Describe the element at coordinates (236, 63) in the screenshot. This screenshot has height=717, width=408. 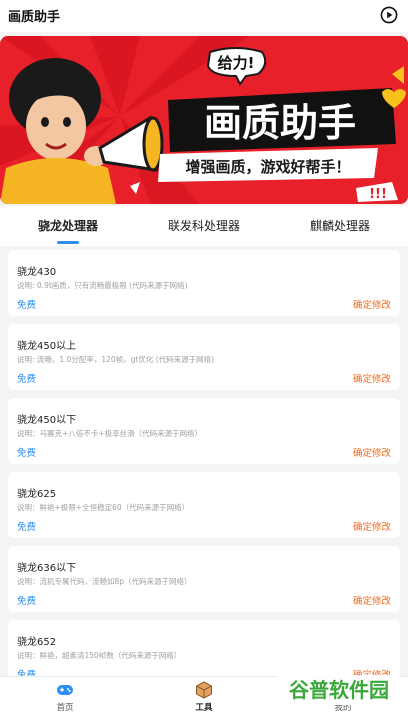
I see `banner-bubble-text: 给力!` at that location.